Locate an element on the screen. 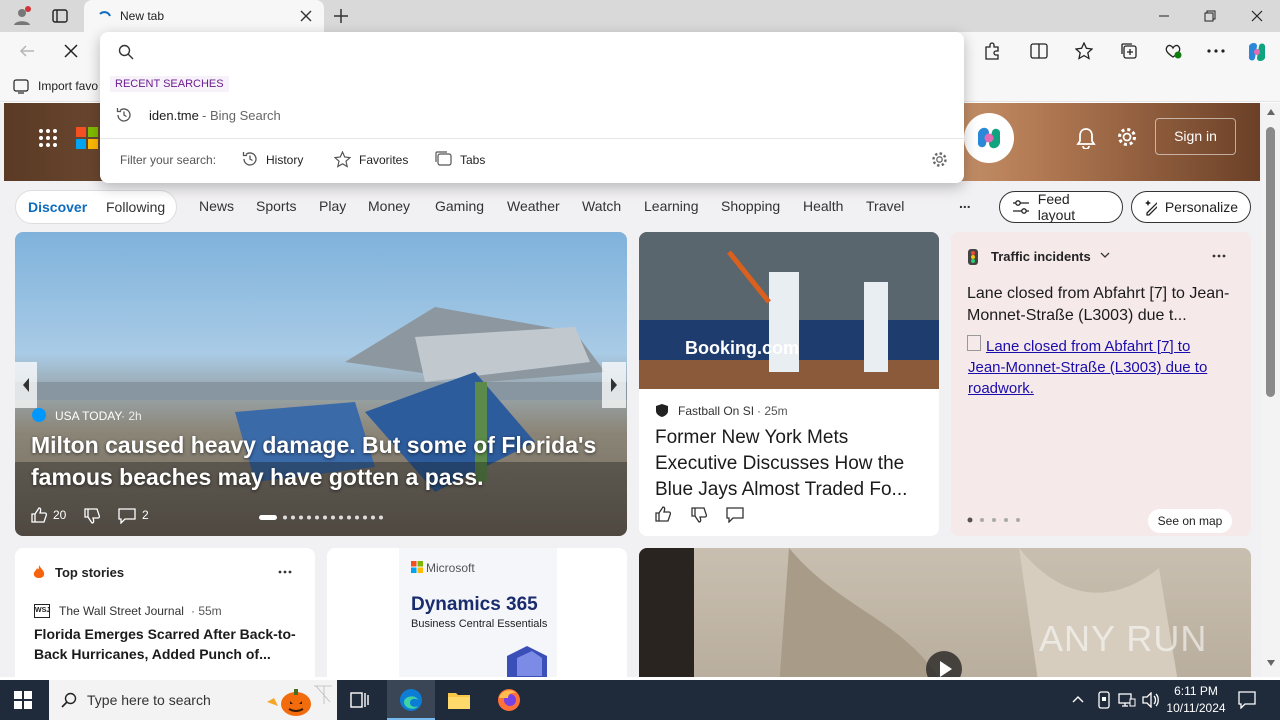  page-scrollbar is located at coordinates (1271, 390).